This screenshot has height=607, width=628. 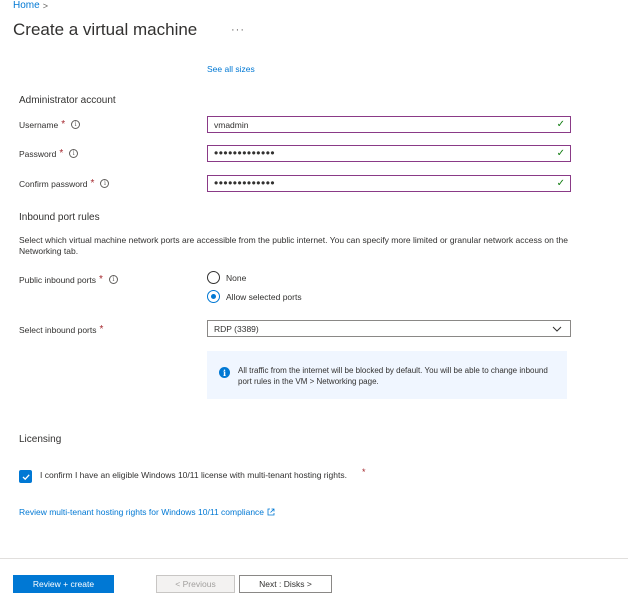 I want to click on more-options-button: ···, so click(x=238, y=30).